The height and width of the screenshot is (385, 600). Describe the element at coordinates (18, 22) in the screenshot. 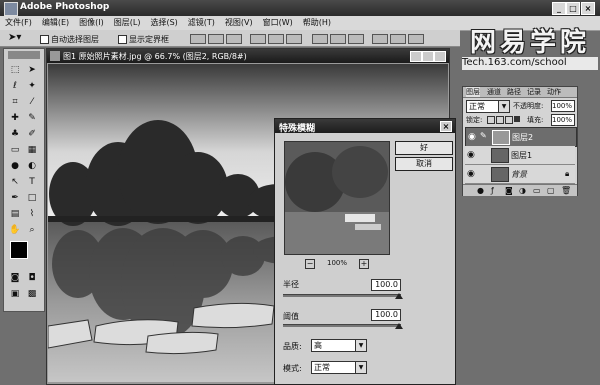

I see `menu-file: 文件(F)` at that location.